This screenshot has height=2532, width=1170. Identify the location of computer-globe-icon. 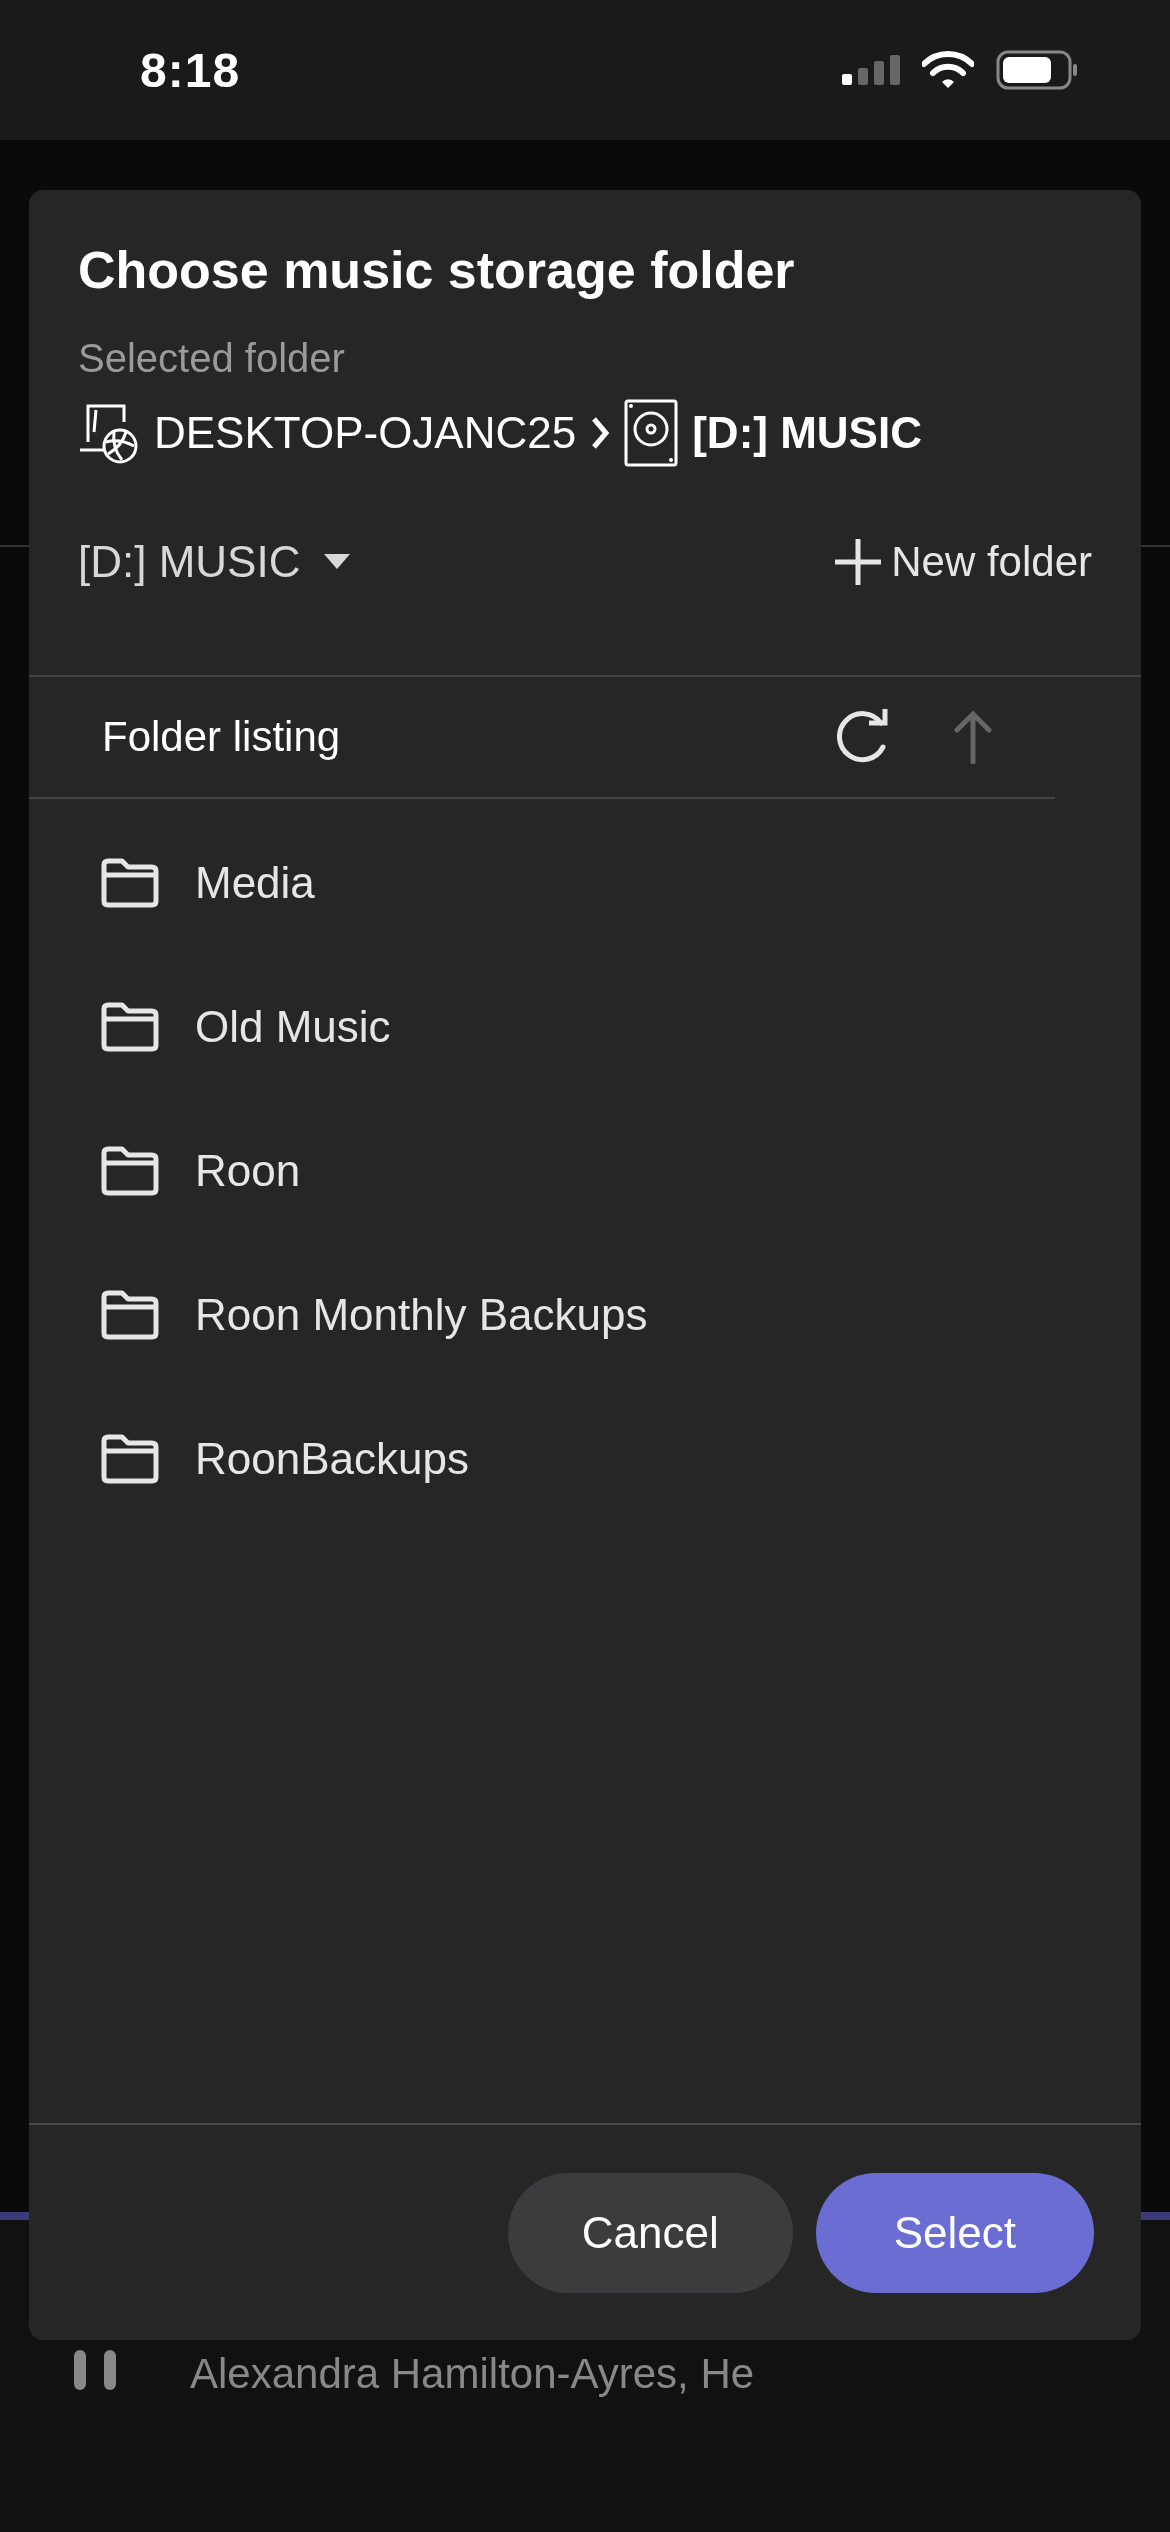
(109, 433).